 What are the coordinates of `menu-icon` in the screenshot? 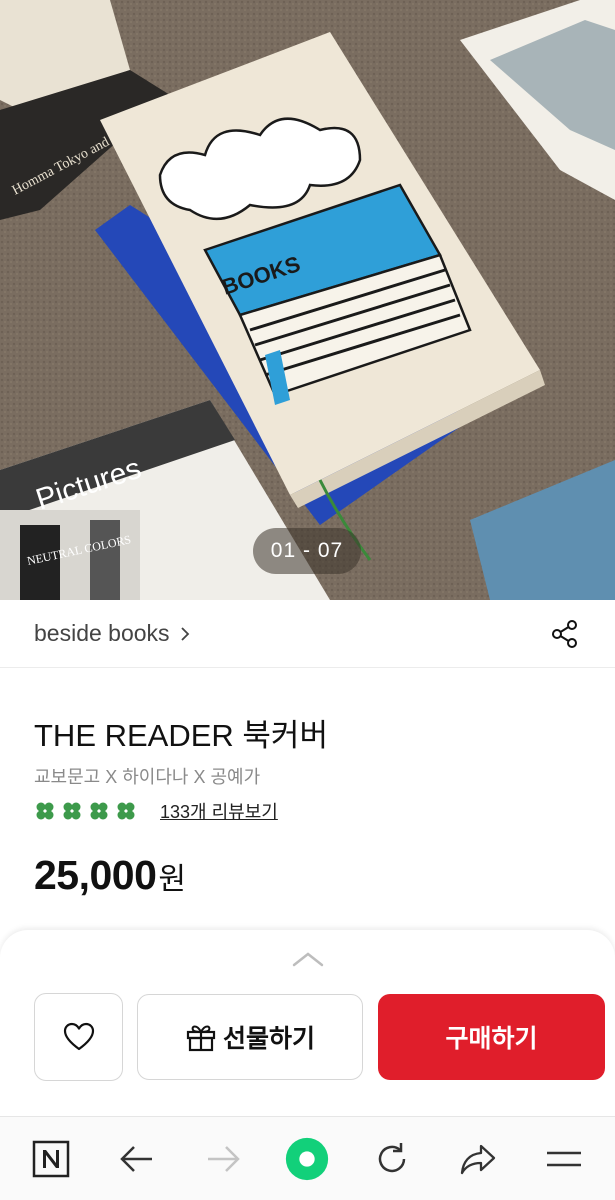 It's located at (564, 1159).